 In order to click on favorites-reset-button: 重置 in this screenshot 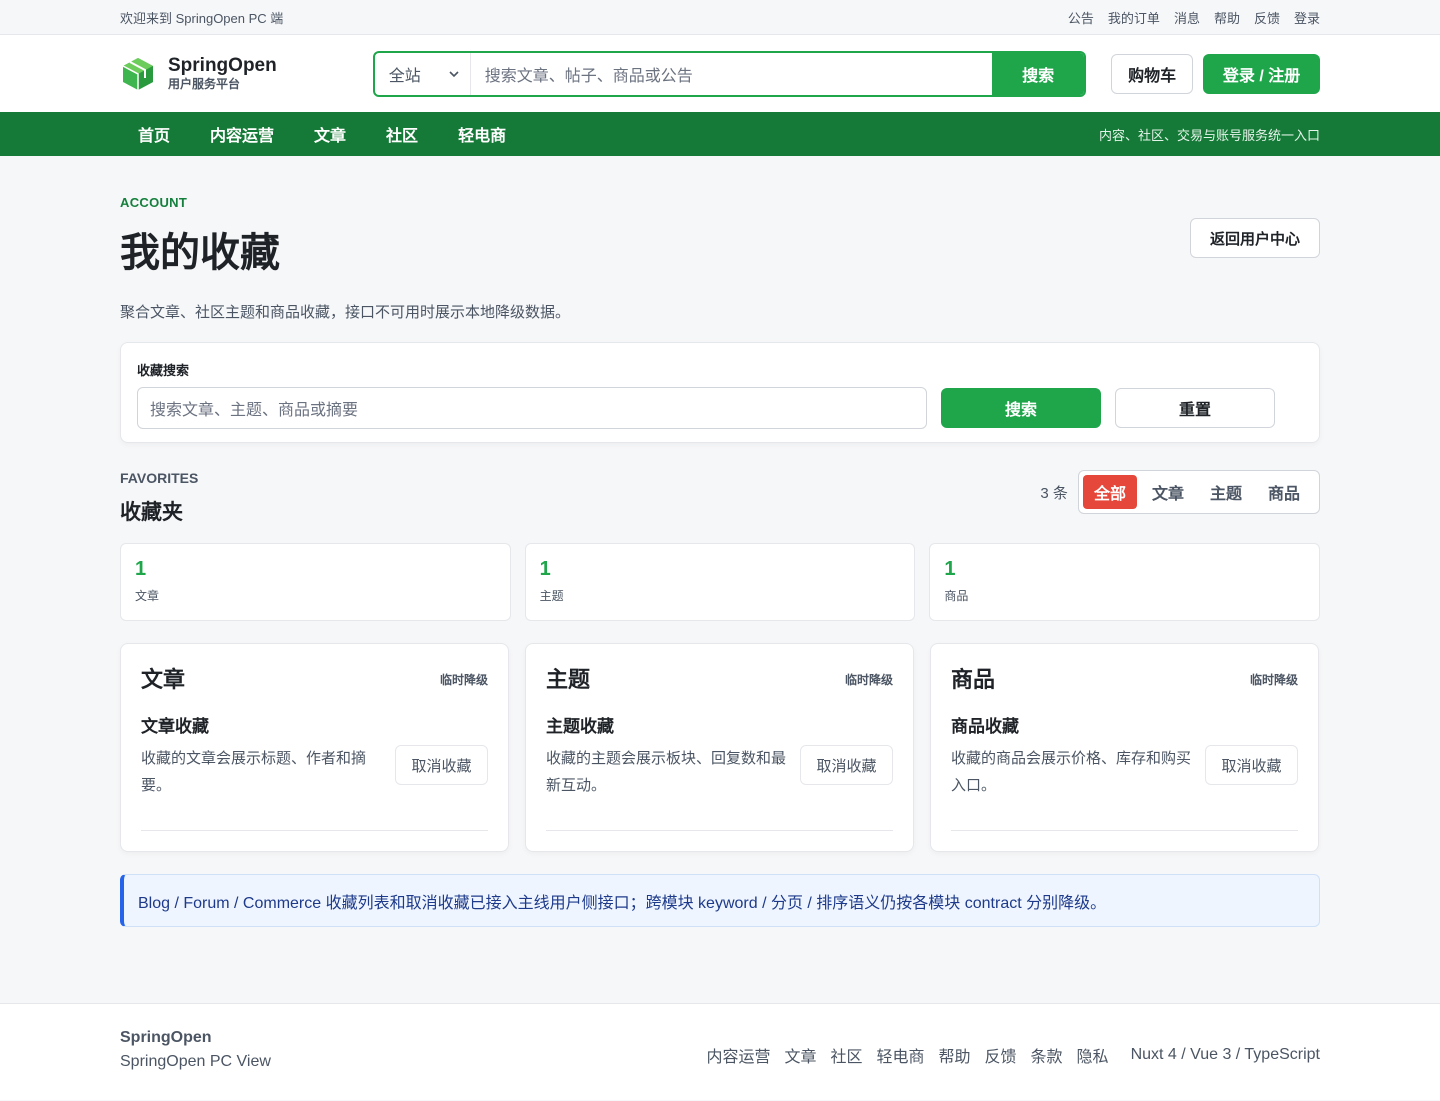, I will do `click(1195, 408)`.